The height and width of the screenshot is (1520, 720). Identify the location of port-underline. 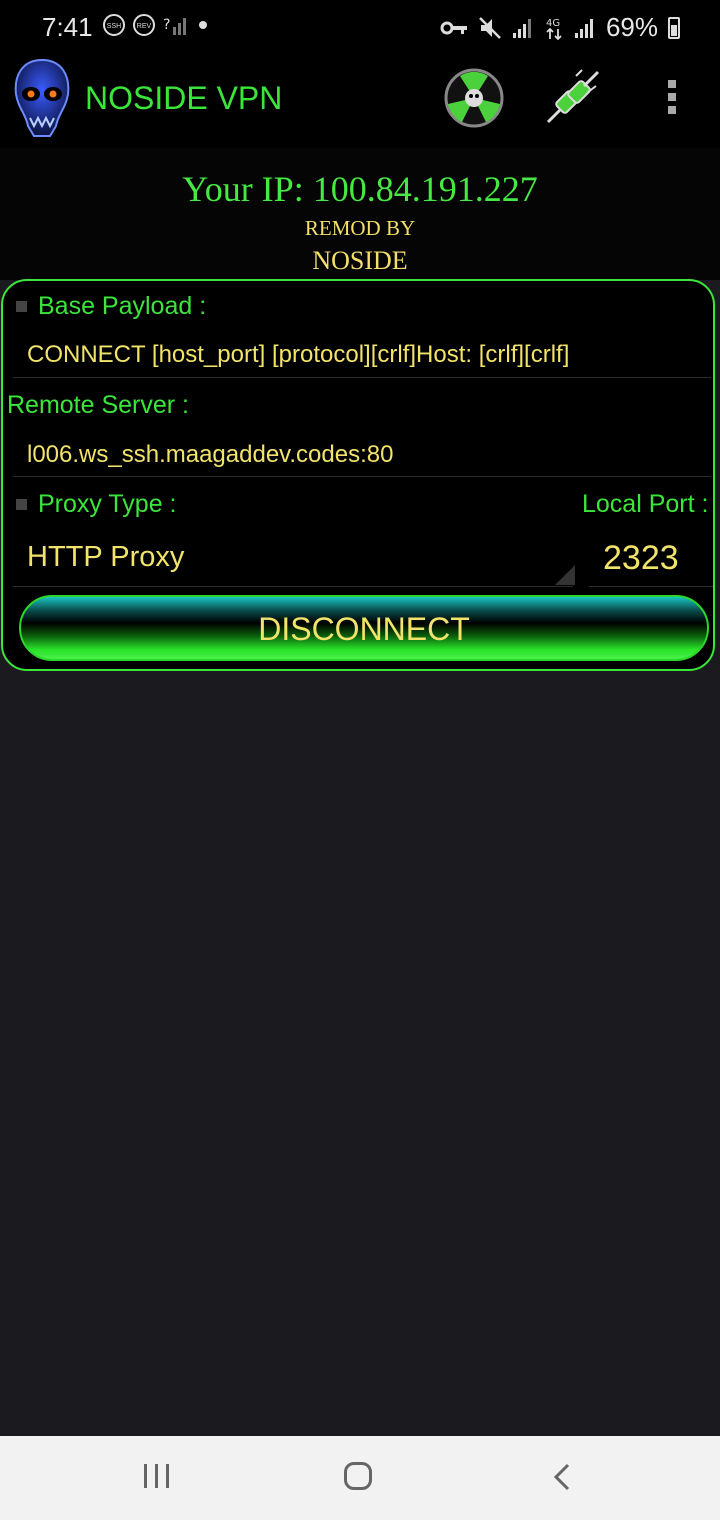
(651, 586).